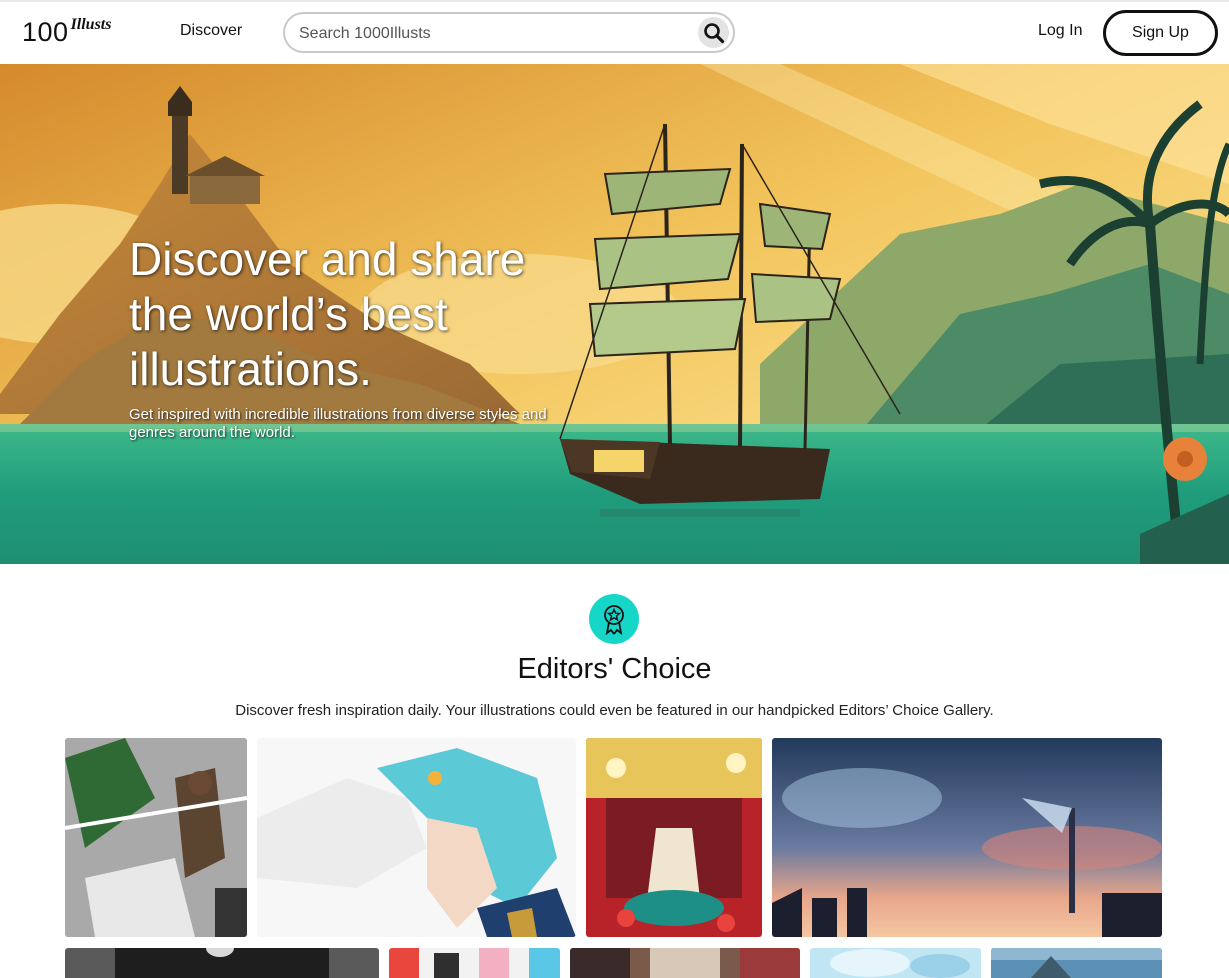 Image resolution: width=1229 pixels, height=978 pixels. What do you see at coordinates (614, 619) in the screenshot?
I see `award-ribbon-icon` at bounding box center [614, 619].